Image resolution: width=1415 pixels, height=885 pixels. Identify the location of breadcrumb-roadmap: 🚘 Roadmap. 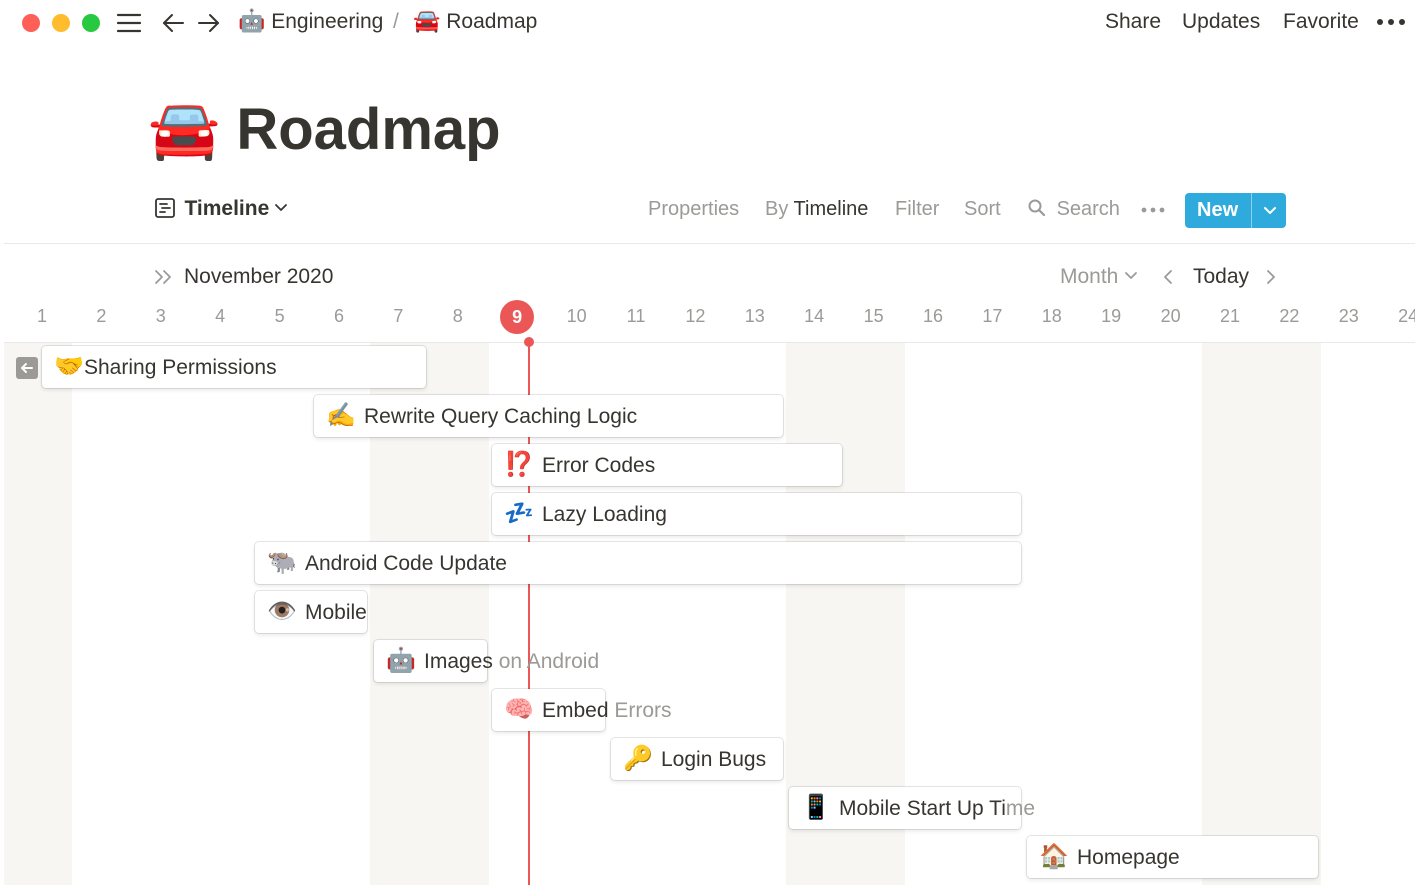
(475, 22).